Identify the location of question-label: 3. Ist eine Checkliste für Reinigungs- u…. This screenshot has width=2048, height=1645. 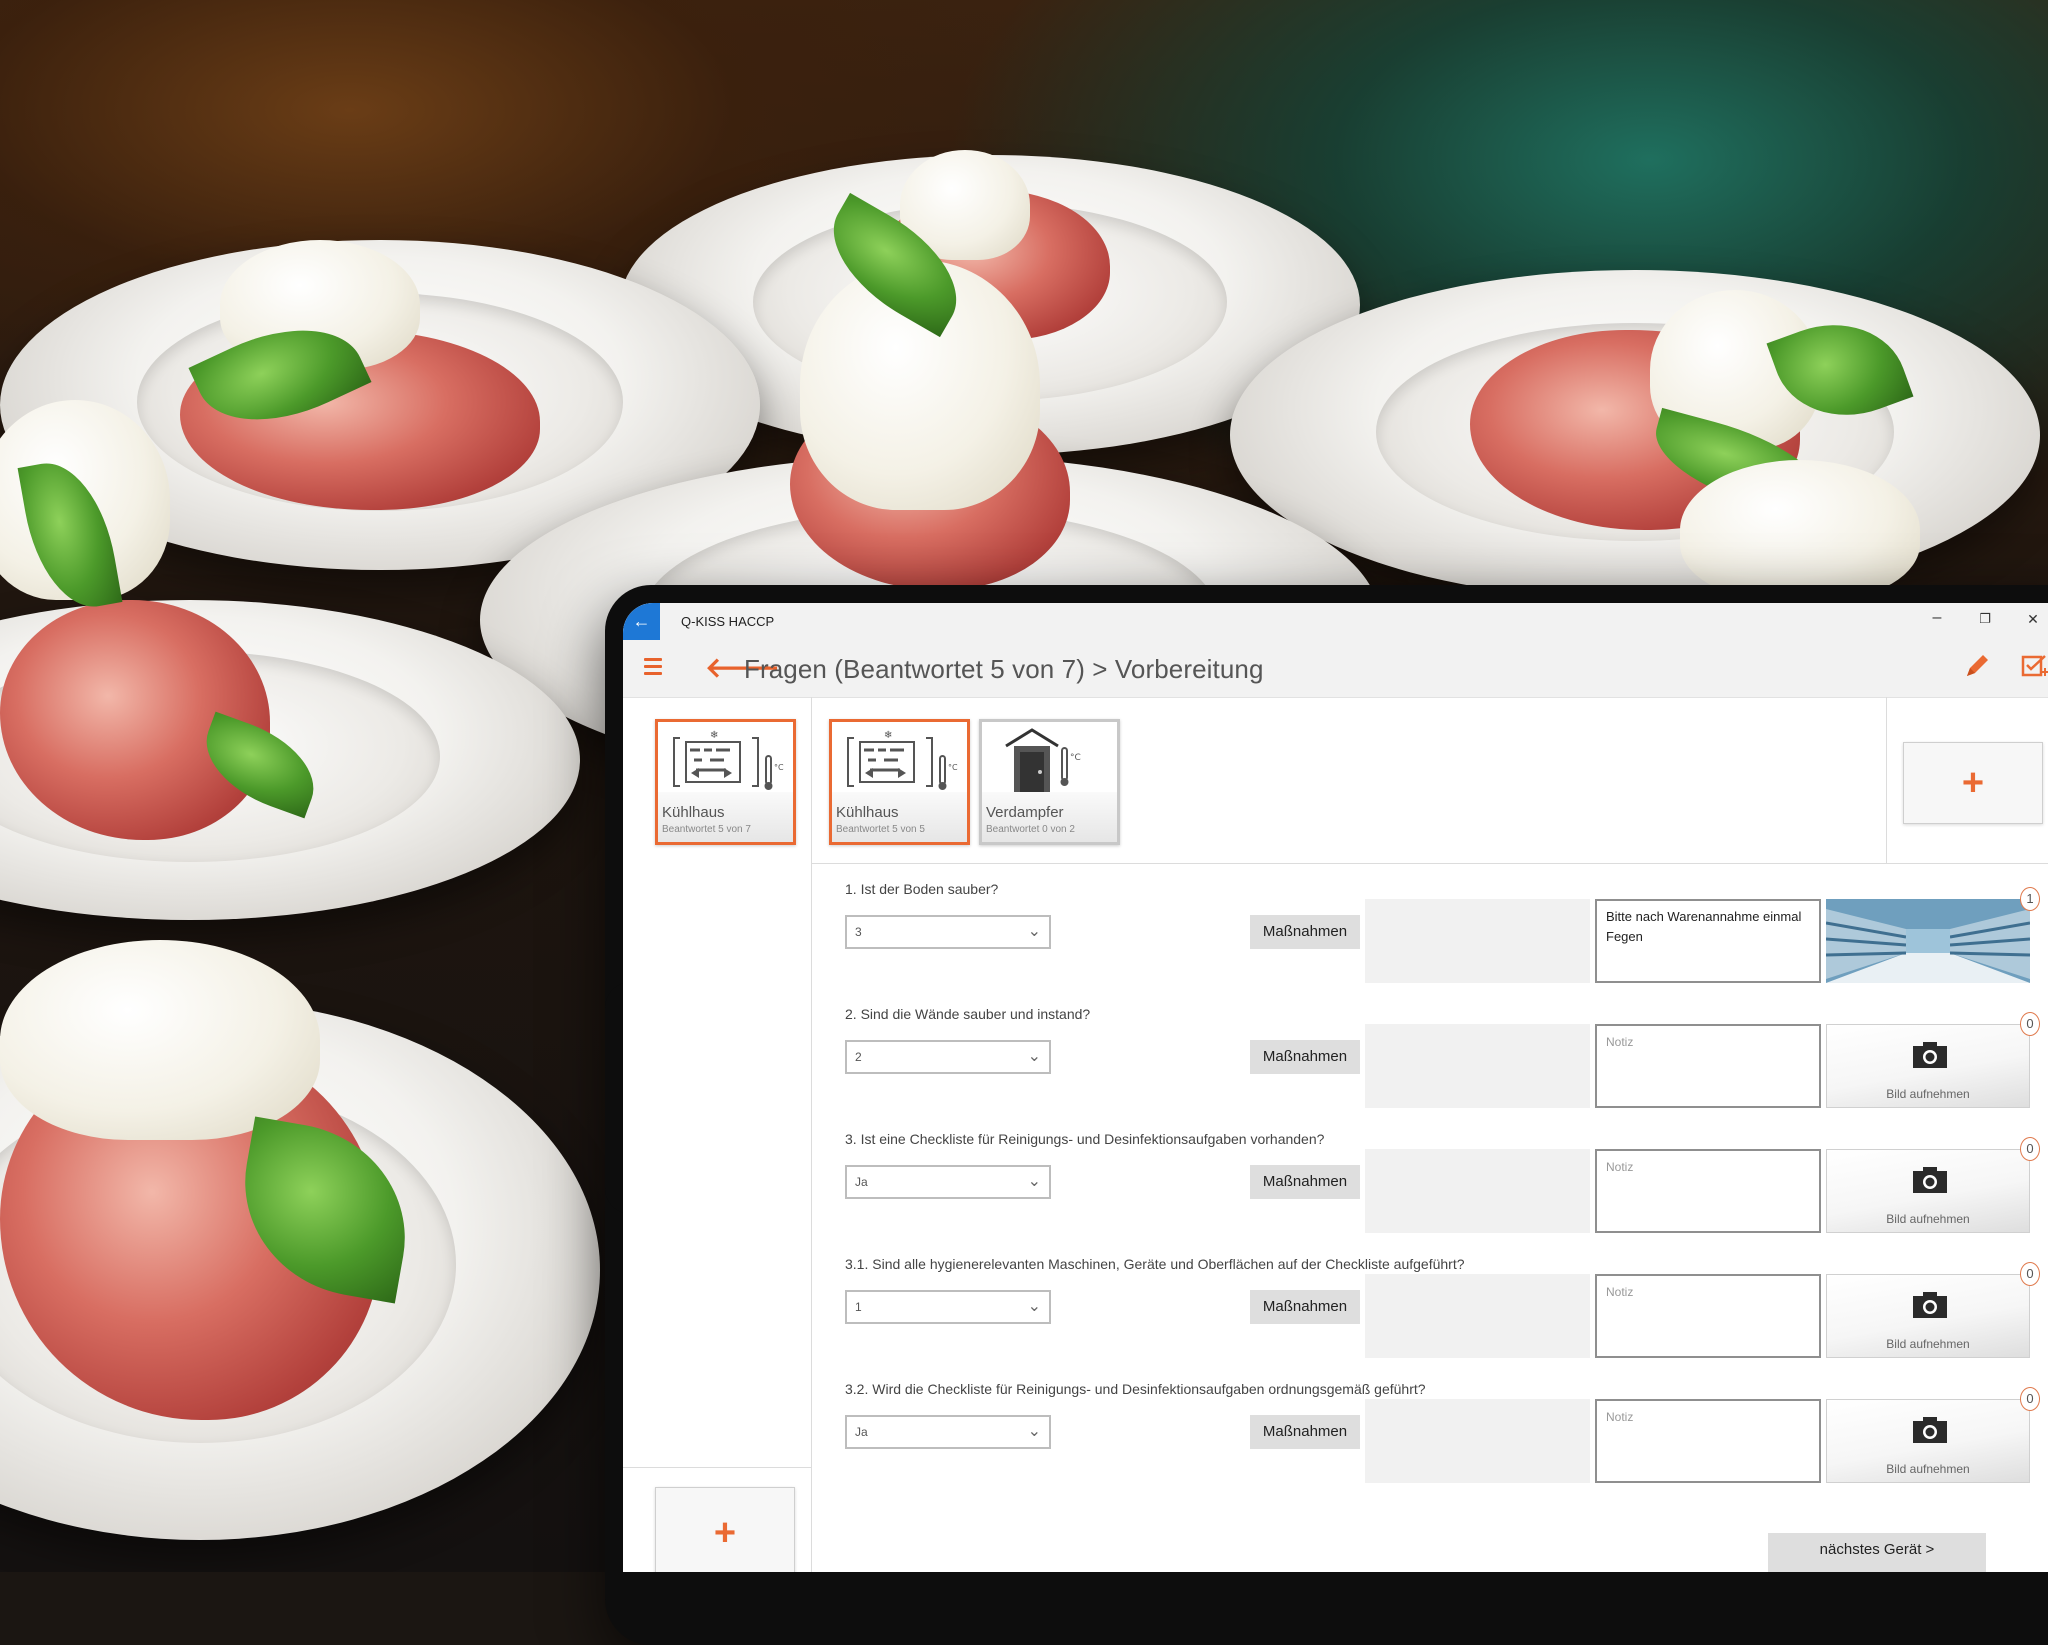
(1085, 1139).